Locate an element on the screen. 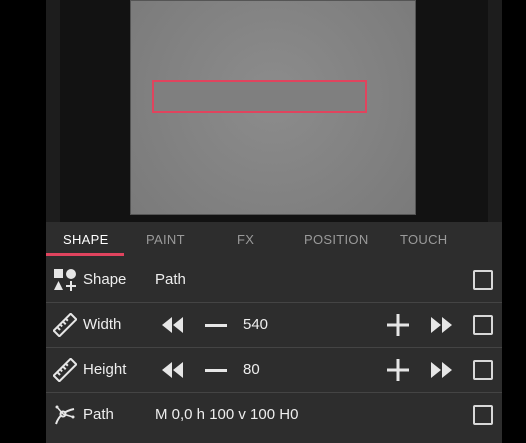  width-checkbox is located at coordinates (483, 325).